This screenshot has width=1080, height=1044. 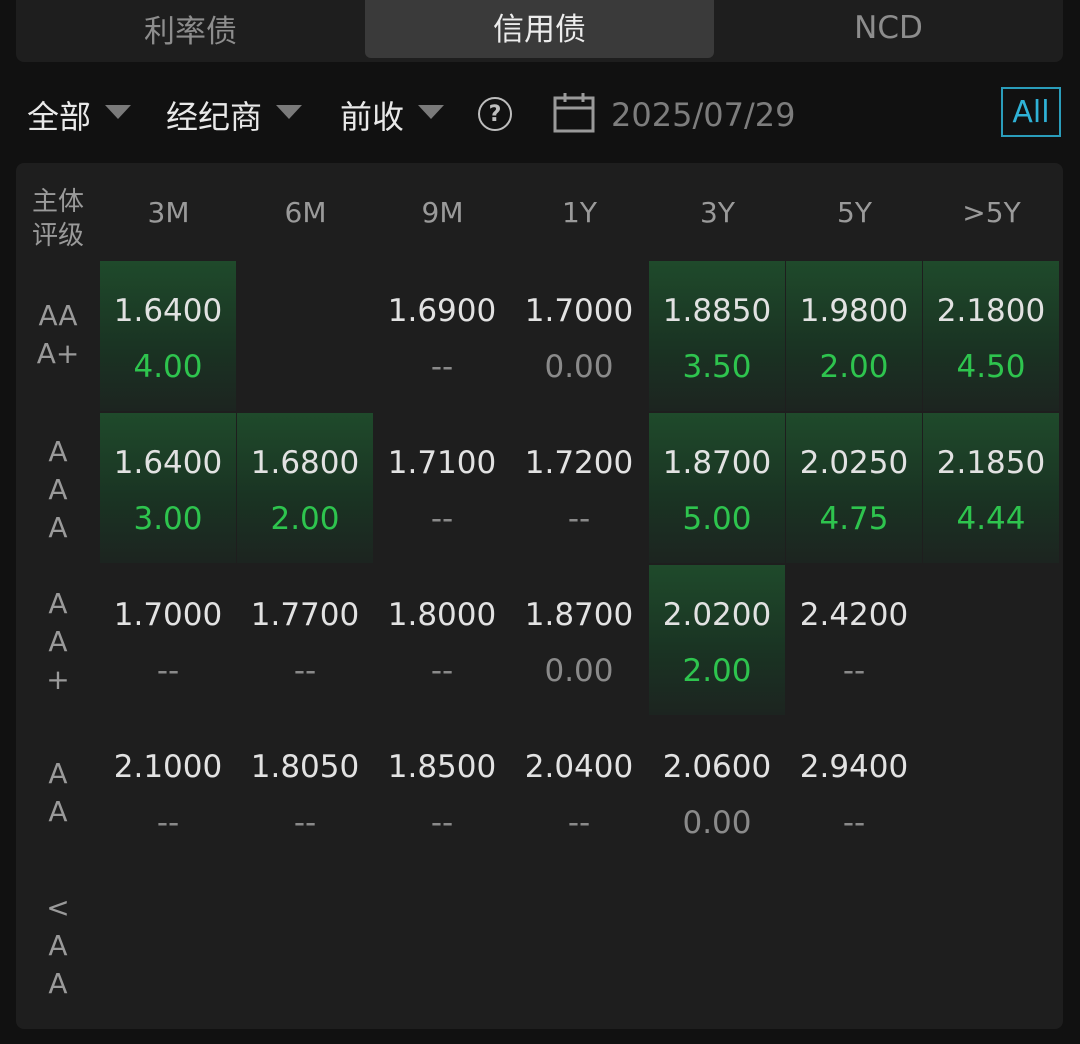 I want to click on volume-value: 4.00, so click(x=168, y=367).